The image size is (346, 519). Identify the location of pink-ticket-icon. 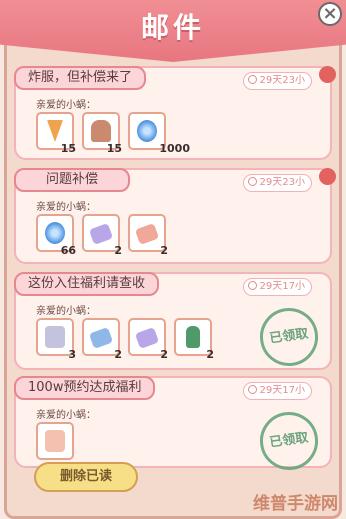
(147, 234).